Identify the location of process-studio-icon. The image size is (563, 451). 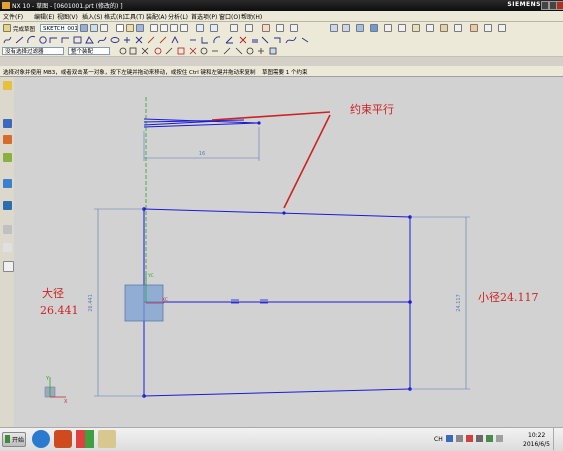
(7, 247).